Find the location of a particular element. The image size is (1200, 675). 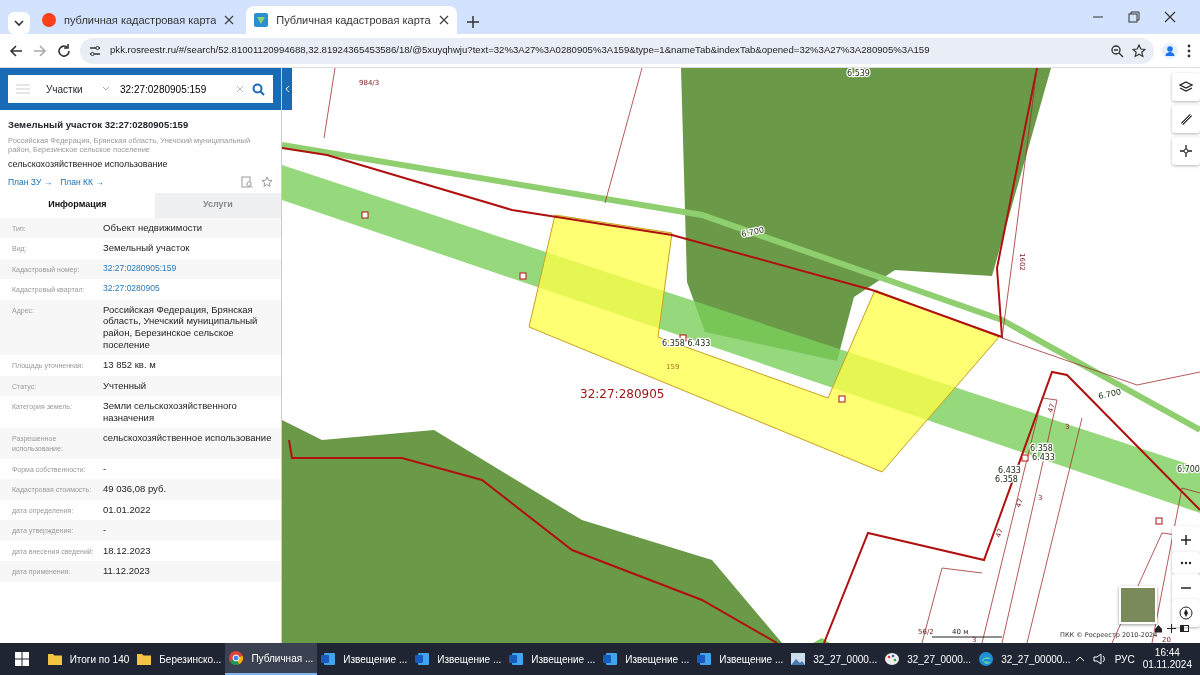

property-value: 13 852 кв. м is located at coordinates (129, 365).